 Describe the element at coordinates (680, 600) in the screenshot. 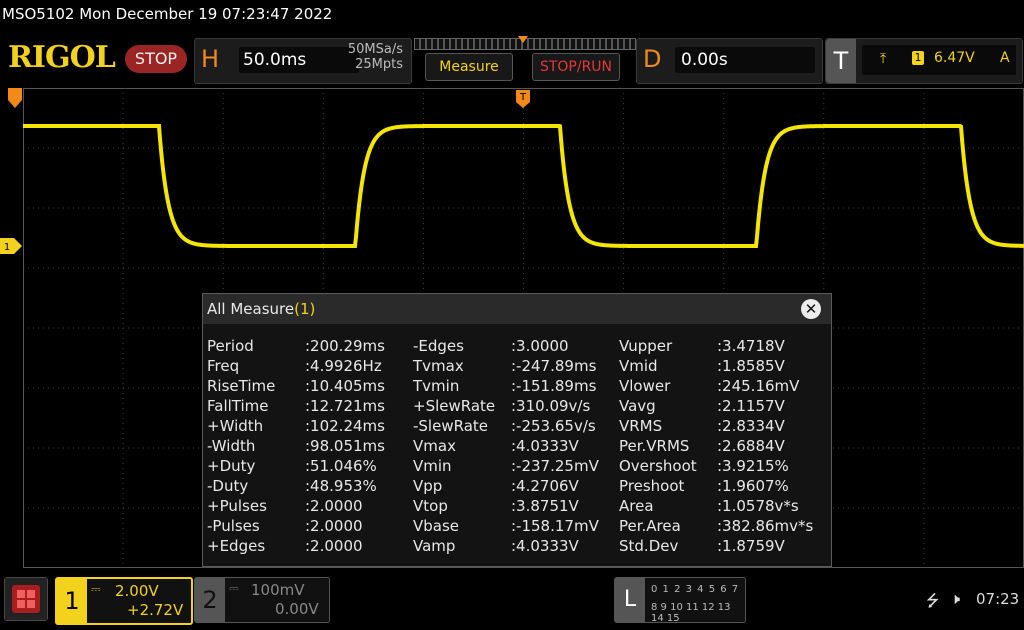

I see `logic-analyzer-panel: L 0 1 2 3 4 5 6 7 8 9 10 11 12 13 14 15` at that location.